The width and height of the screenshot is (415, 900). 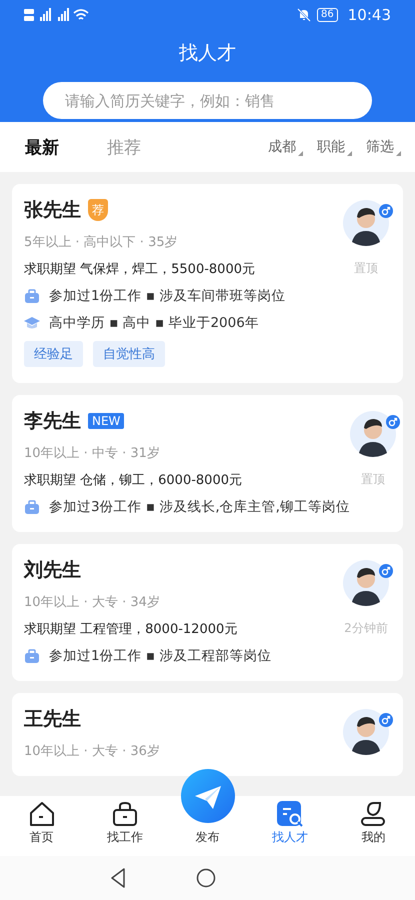 I want to click on tab: 最新, so click(x=42, y=147).